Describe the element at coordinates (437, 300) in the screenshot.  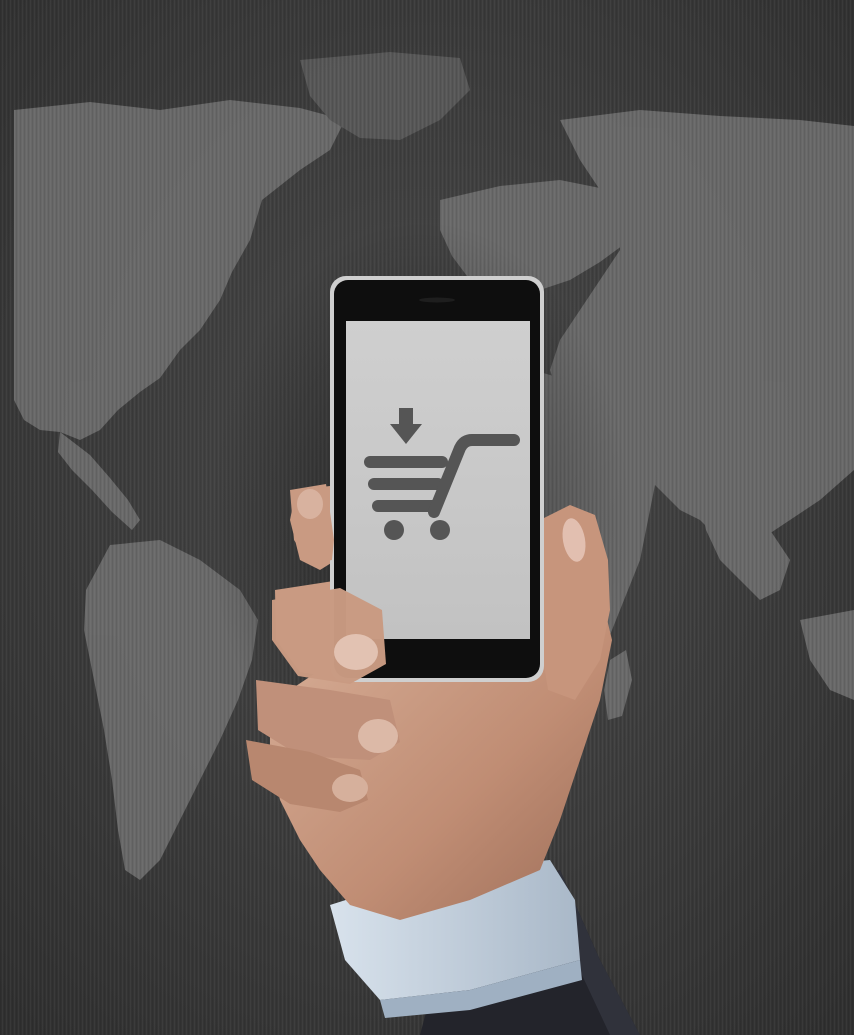
I see `phone-speaker` at that location.